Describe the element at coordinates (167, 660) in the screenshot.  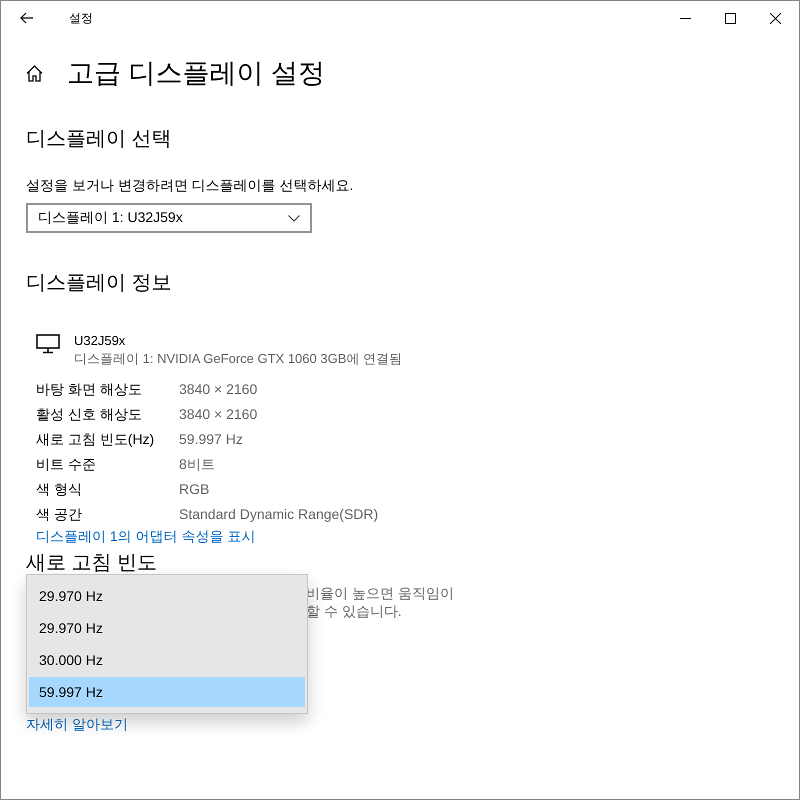
I see `menu-option: 30.000 Hz` at that location.